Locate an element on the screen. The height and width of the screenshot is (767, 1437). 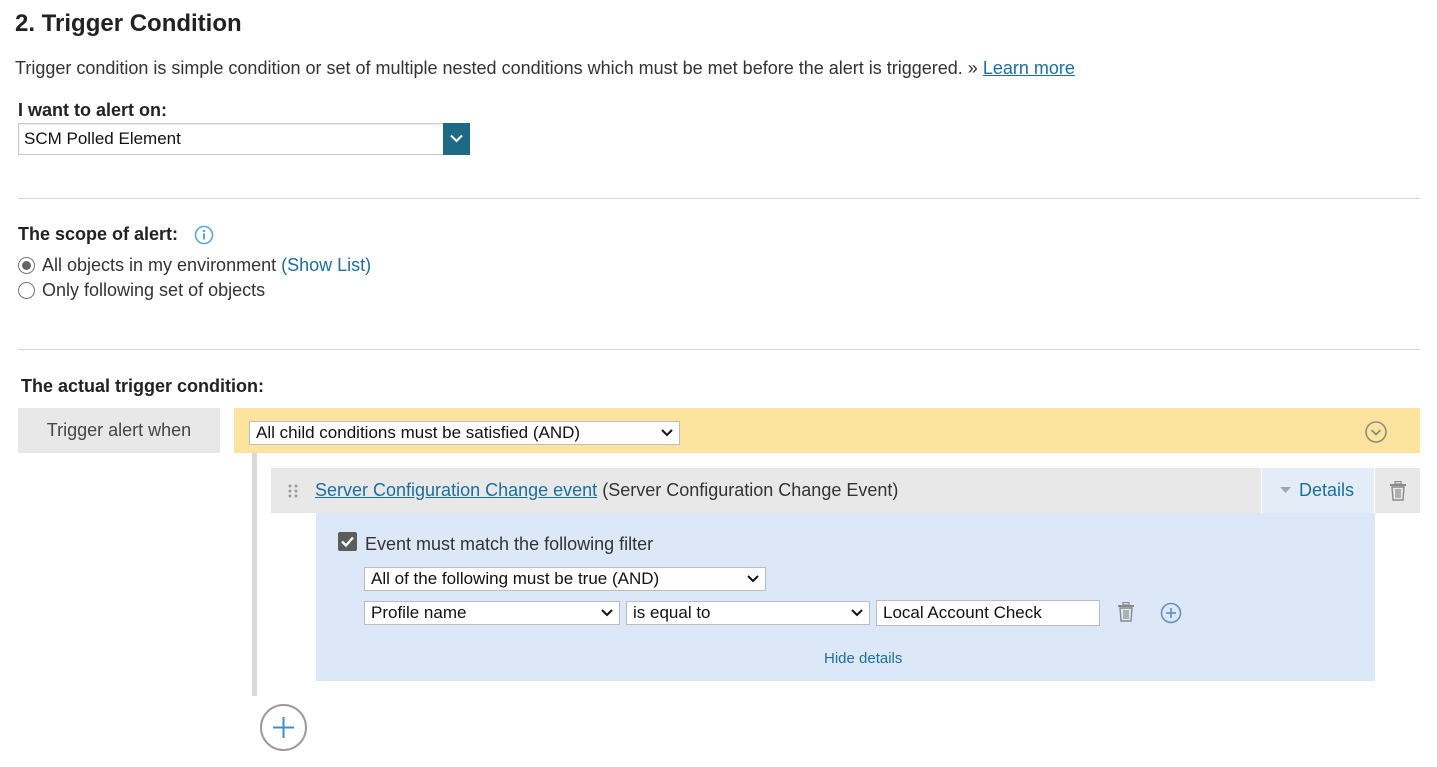
scope-option-label: Only following set of objects is located at coordinates (154, 290).